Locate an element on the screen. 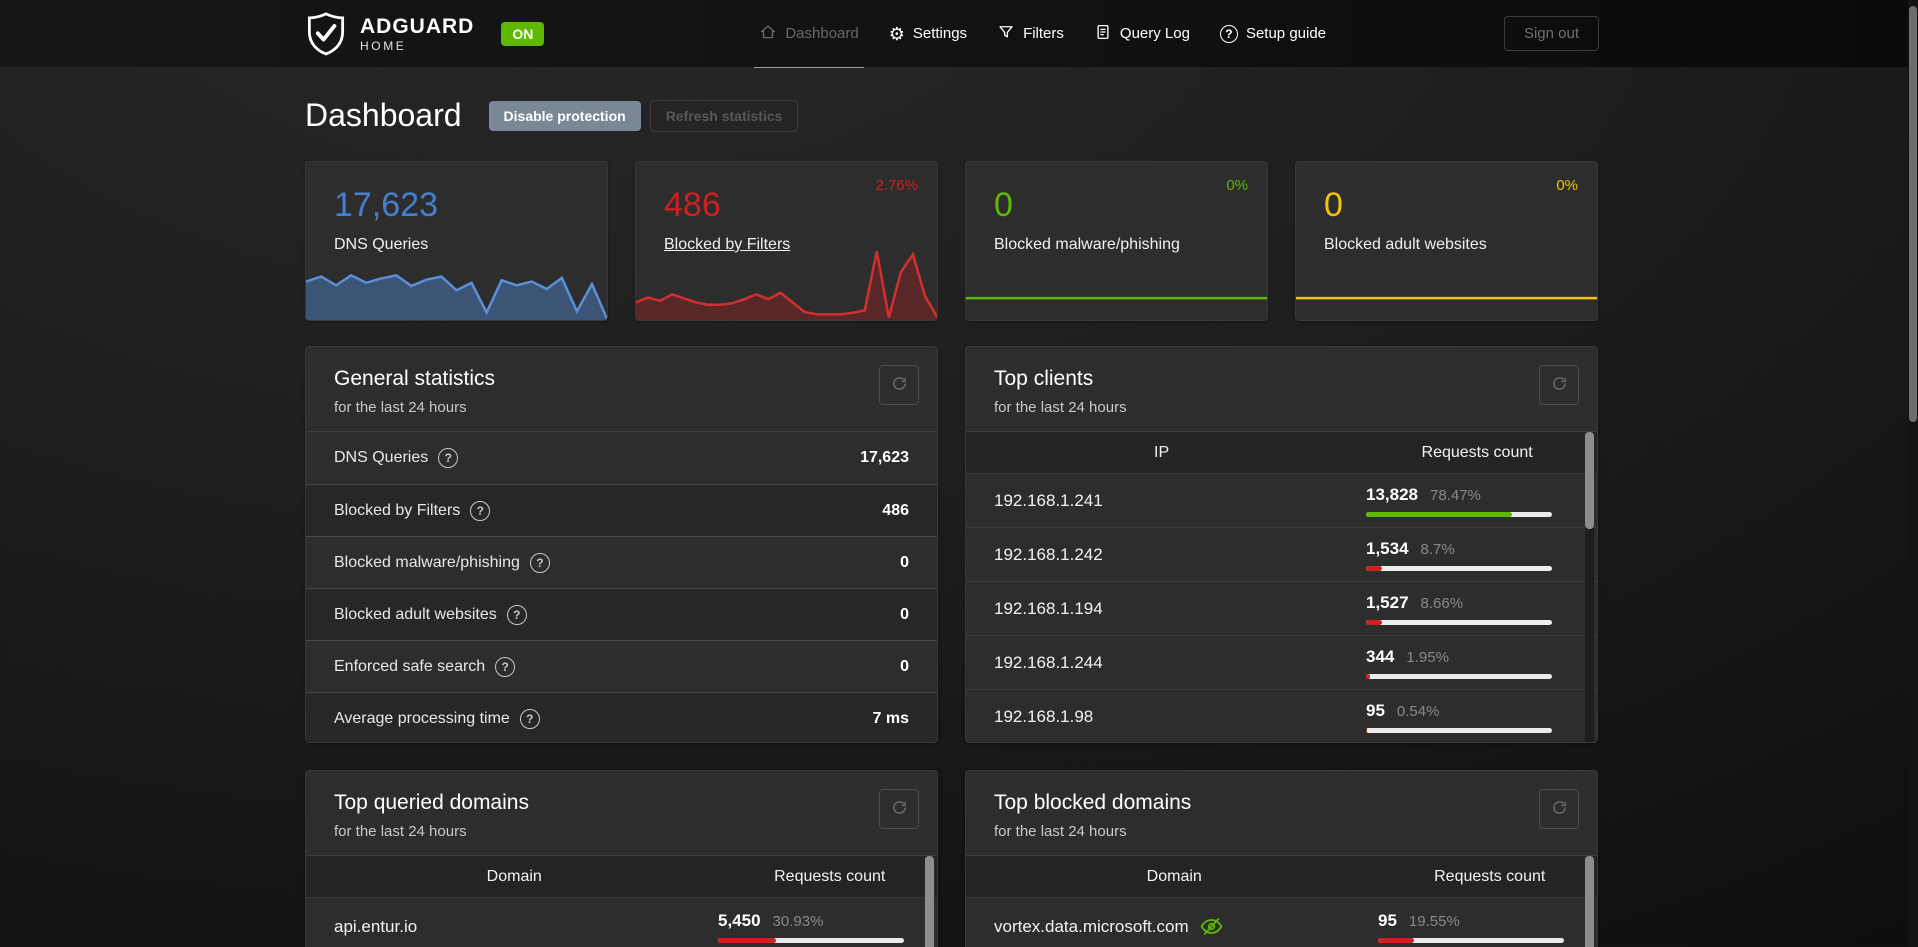 This screenshot has height=947, width=1918. sign-out-button: Sign out is located at coordinates (1551, 33).